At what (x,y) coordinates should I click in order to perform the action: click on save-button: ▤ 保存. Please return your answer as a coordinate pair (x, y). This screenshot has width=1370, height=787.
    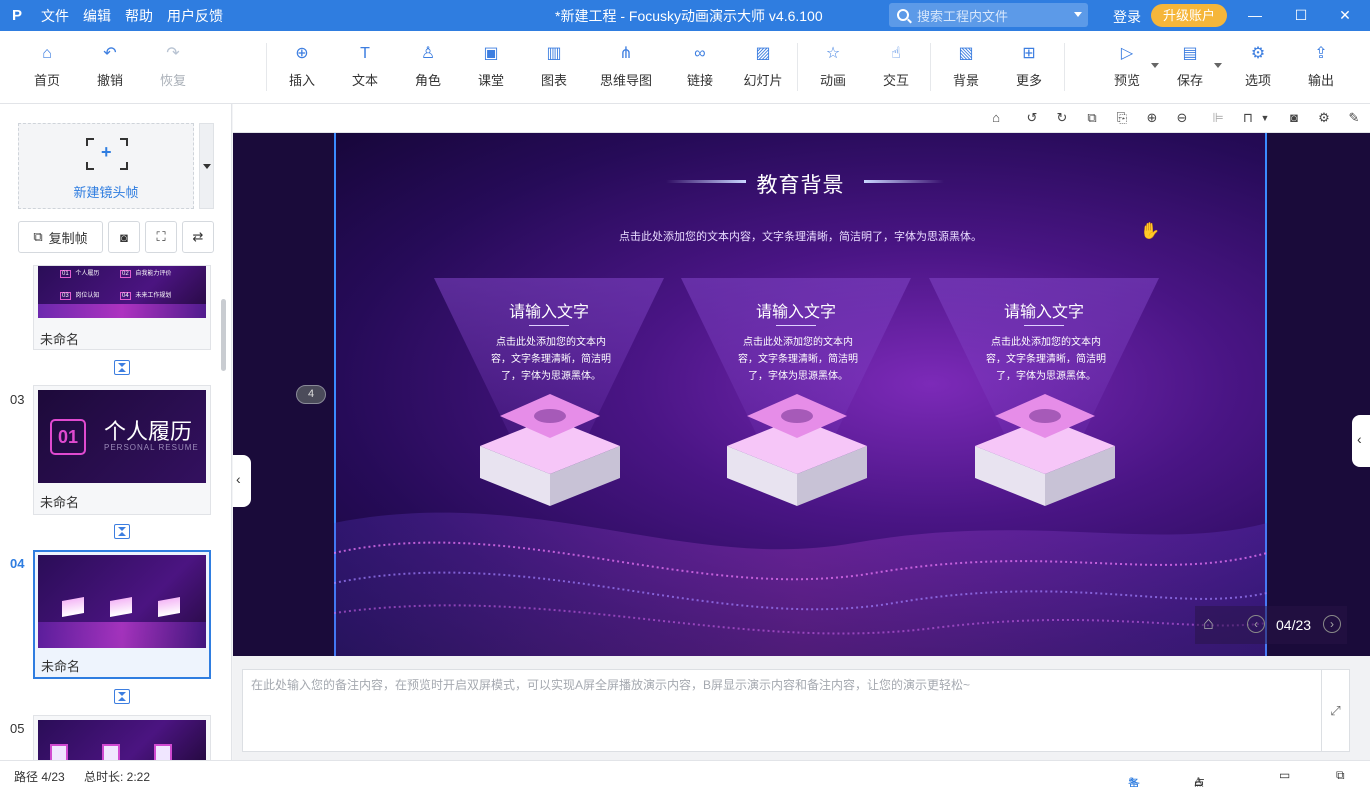
    Looking at the image, I should click on (1191, 66).